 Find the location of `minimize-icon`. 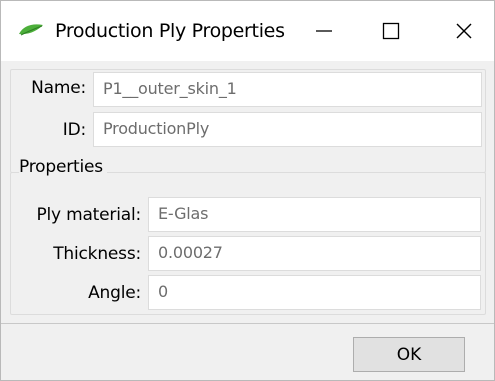

minimize-icon is located at coordinates (324, 31).